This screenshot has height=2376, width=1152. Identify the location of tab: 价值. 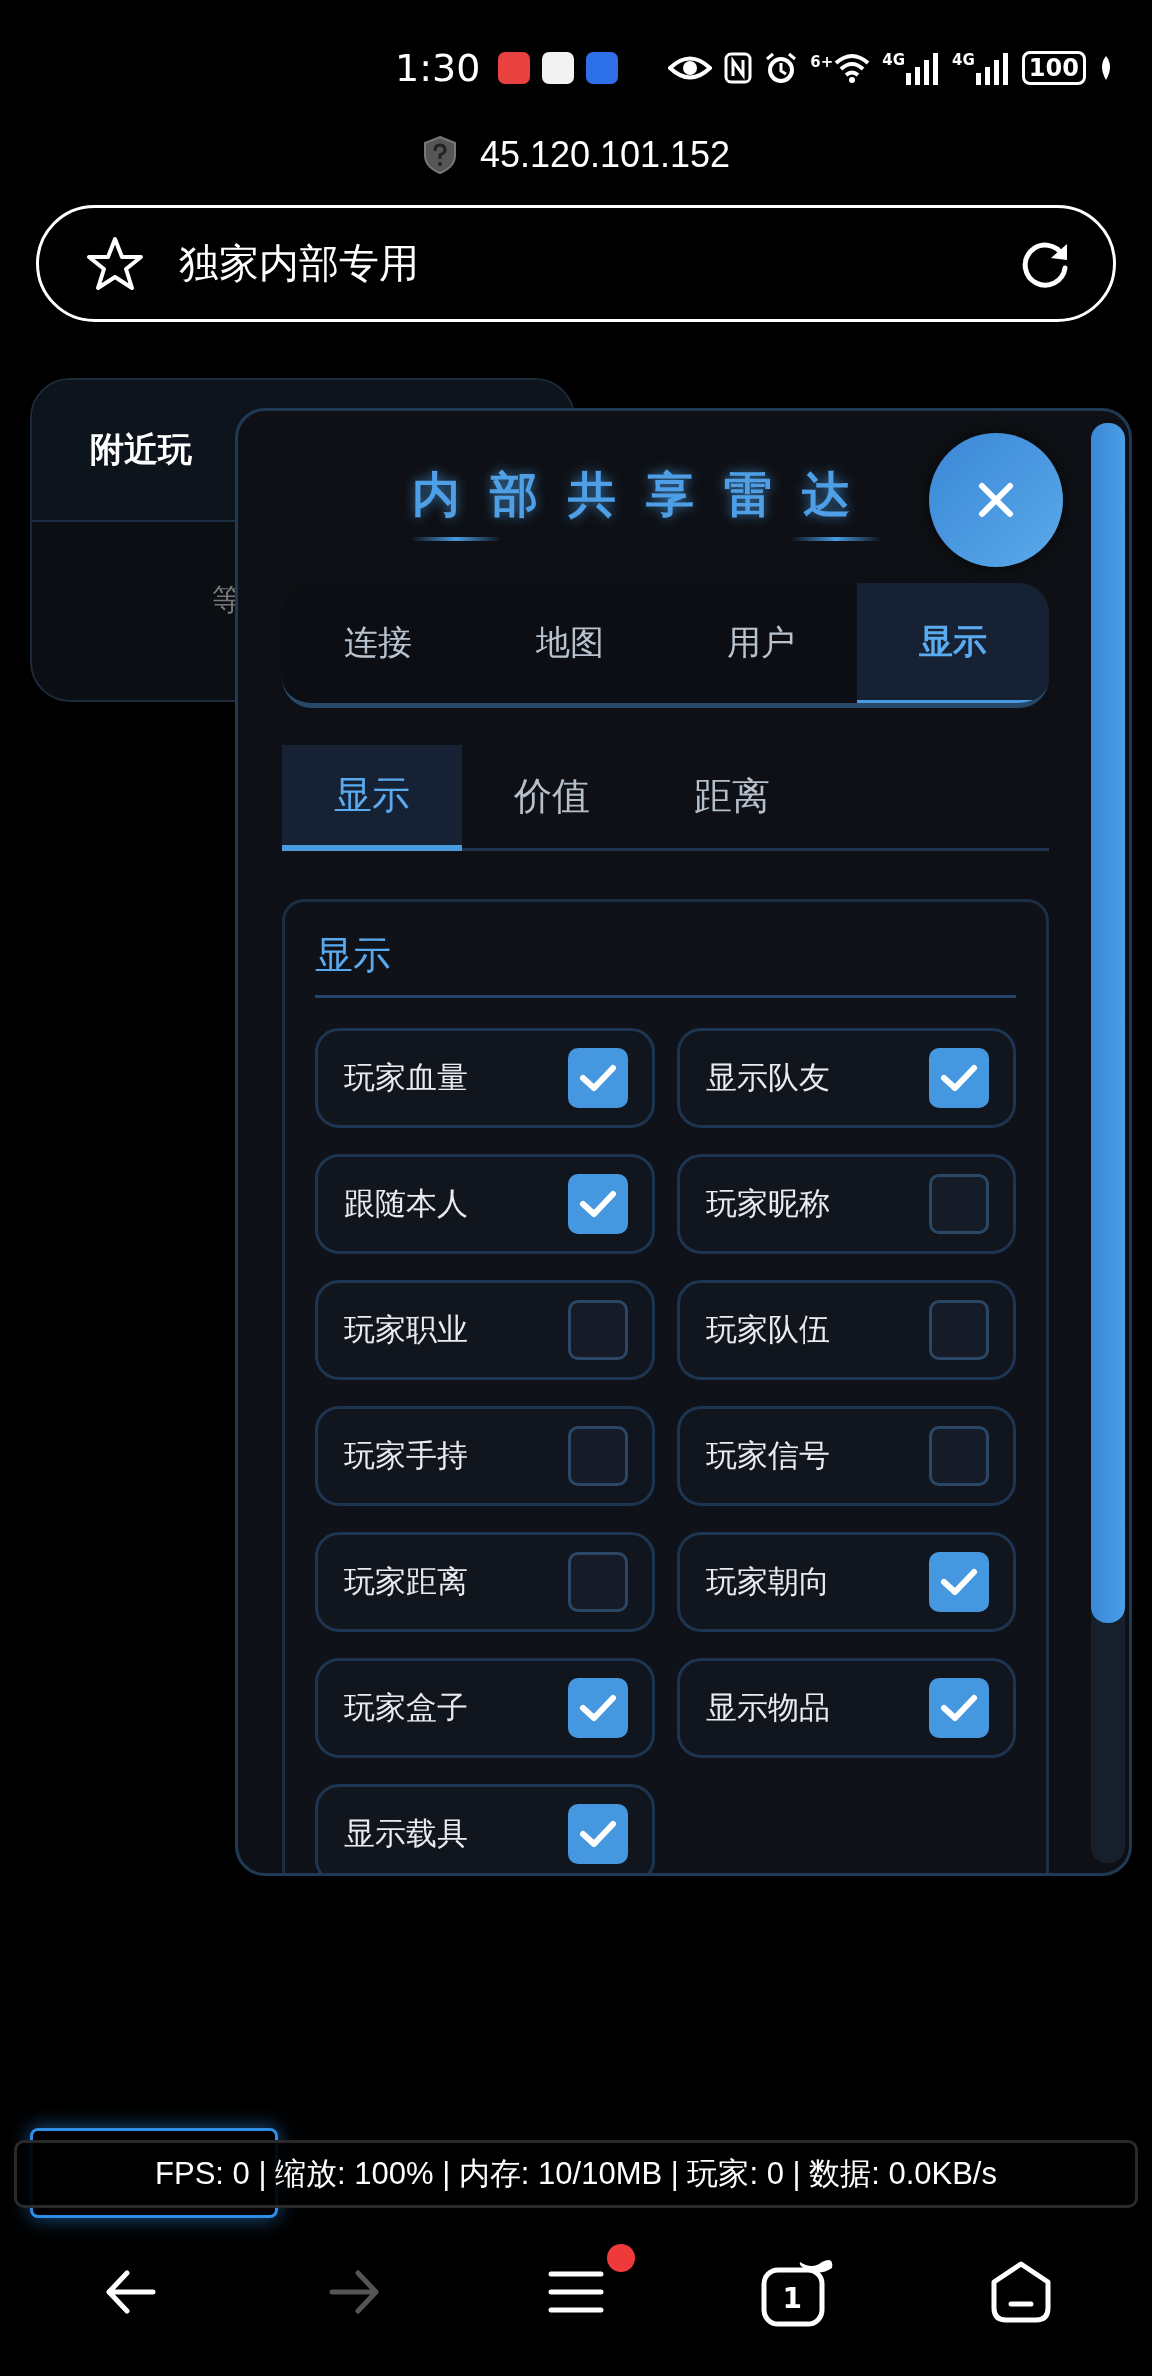
(552, 796).